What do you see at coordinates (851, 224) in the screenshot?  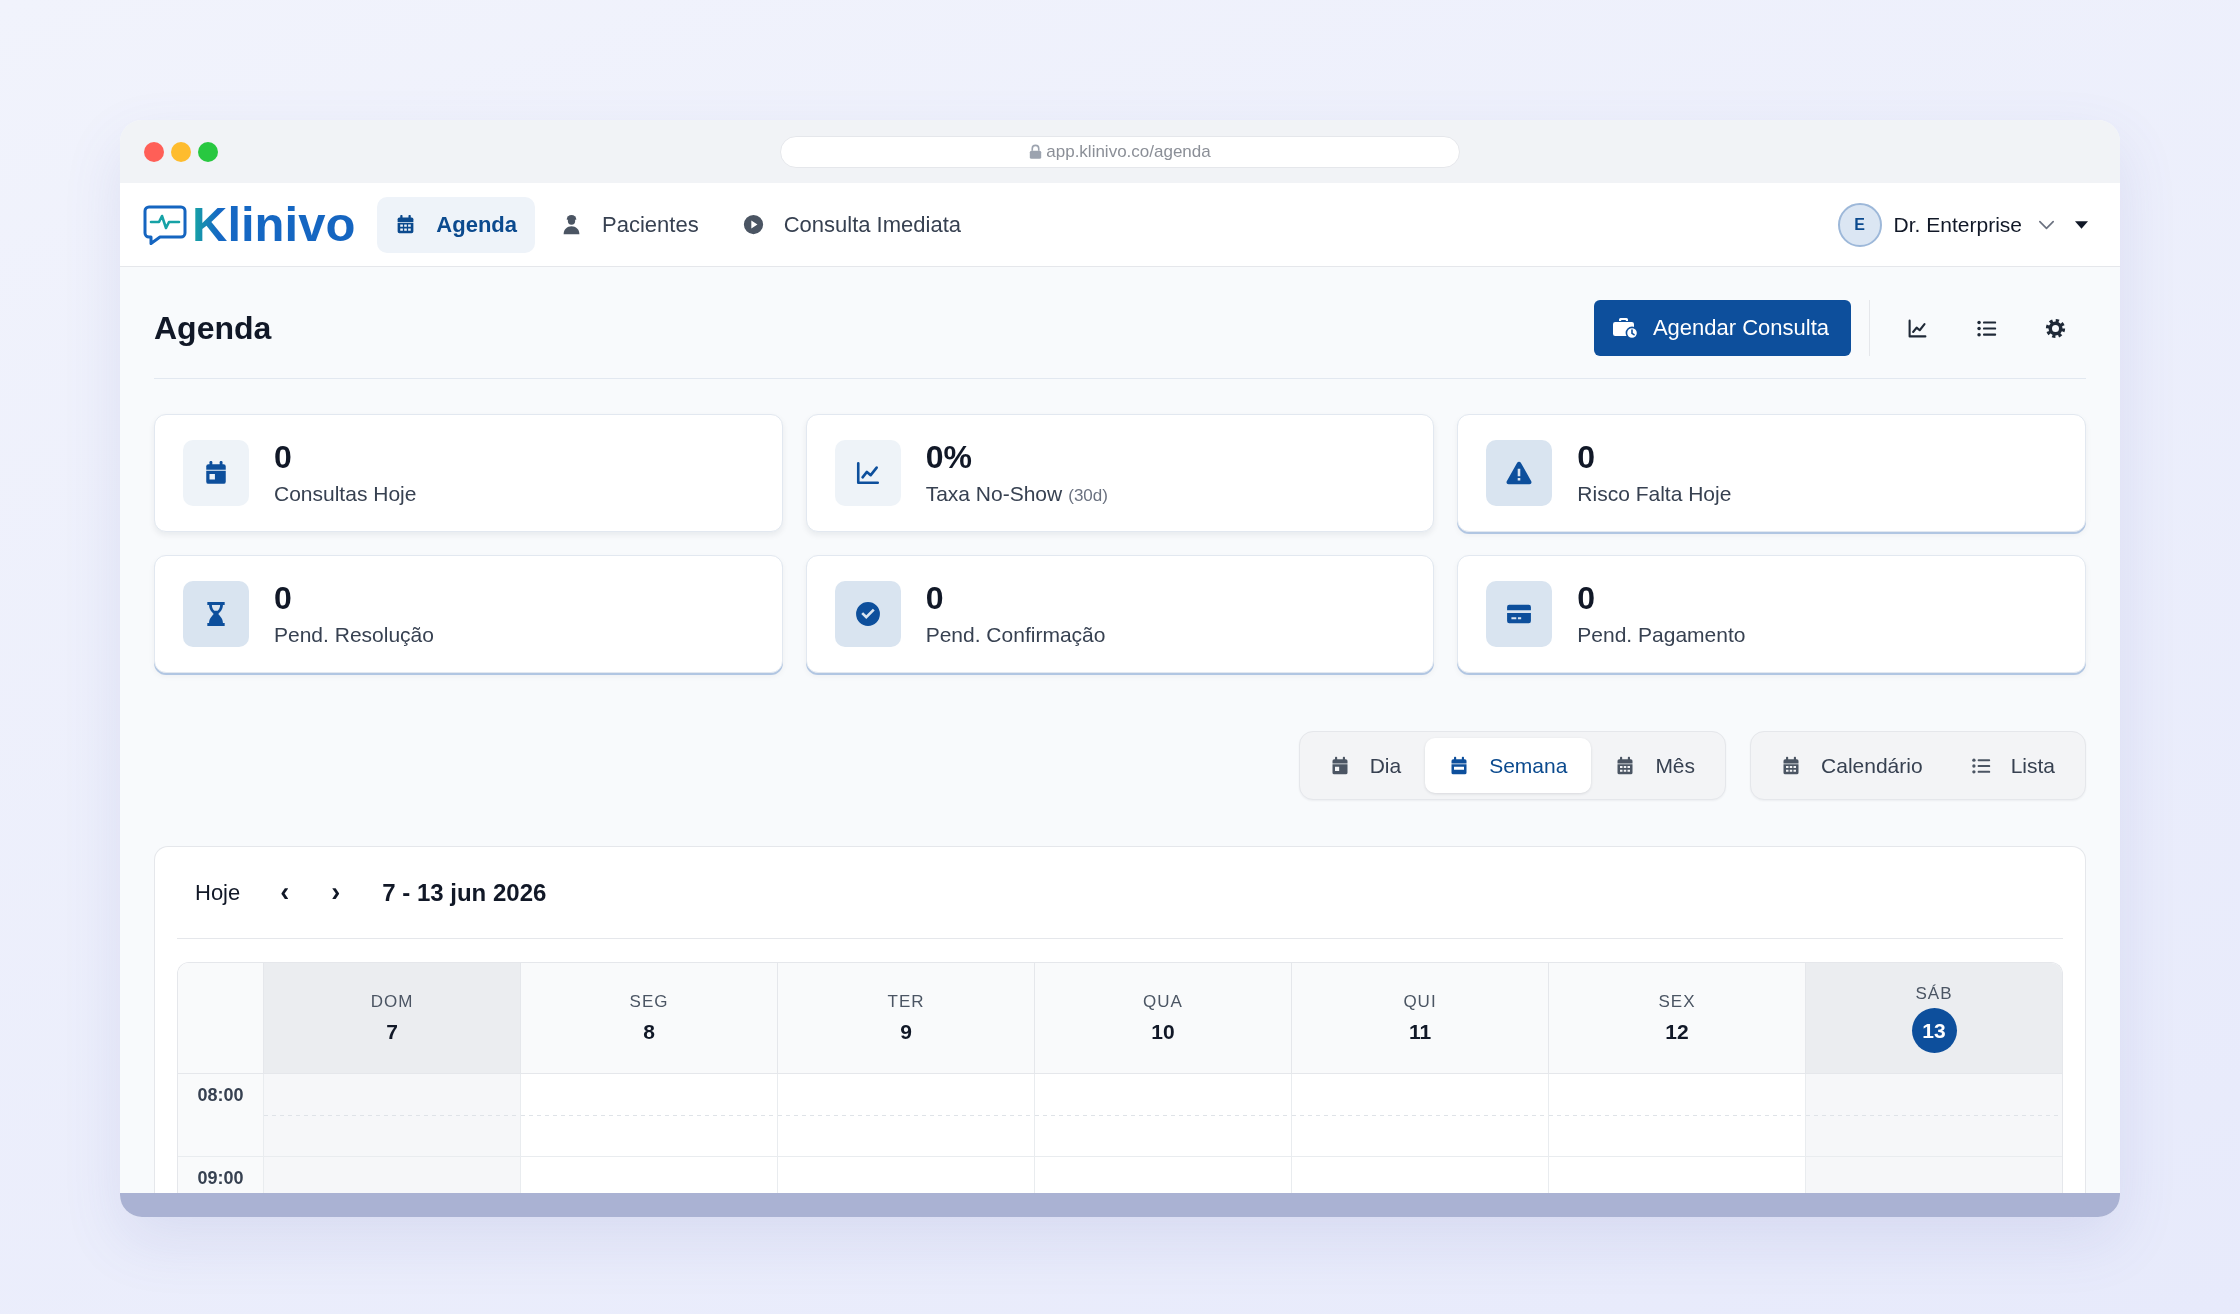 I see `nav-tab: Consulta Imediata` at bounding box center [851, 224].